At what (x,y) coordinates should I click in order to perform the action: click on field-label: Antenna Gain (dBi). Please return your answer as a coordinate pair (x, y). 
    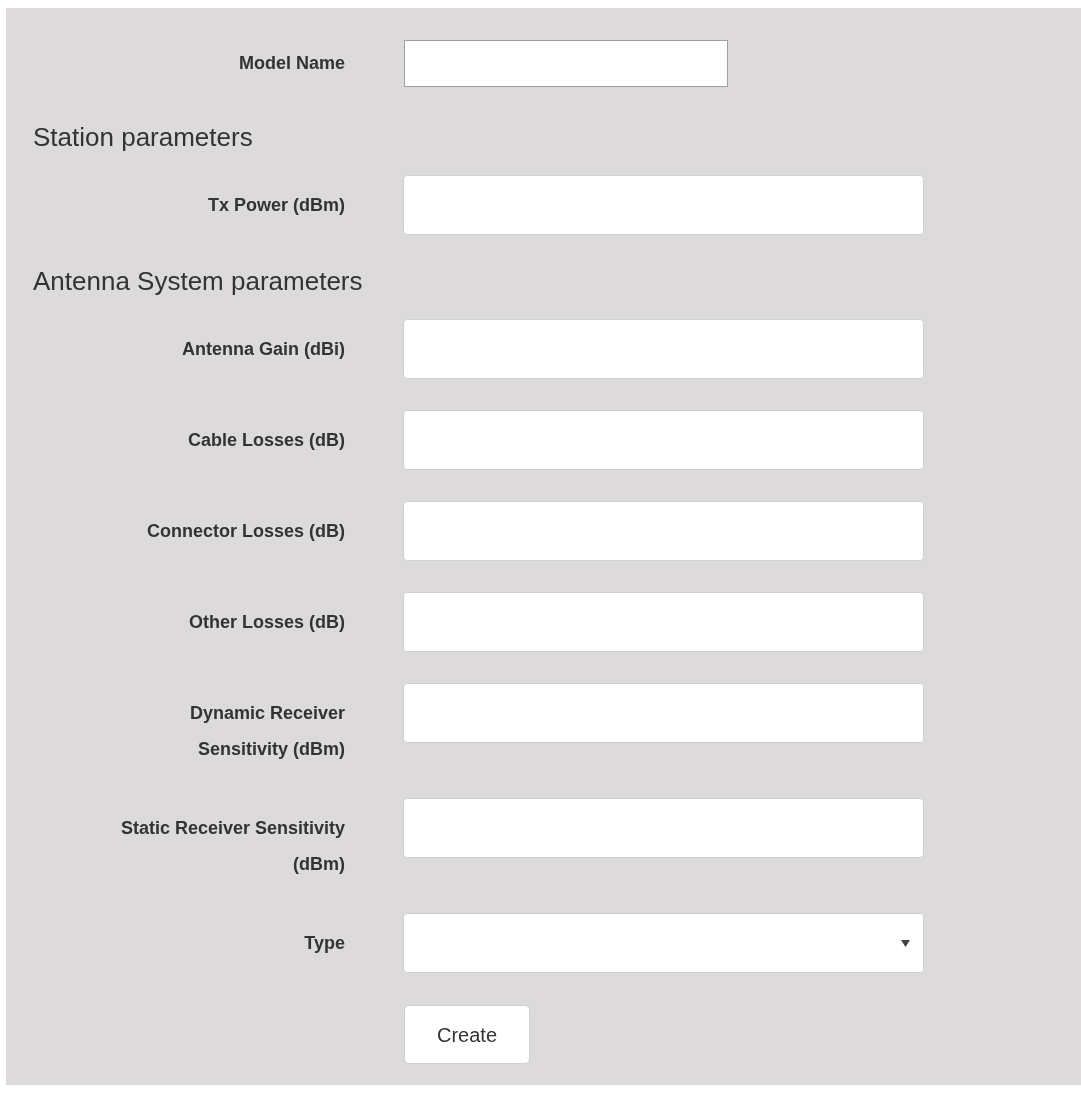
    Looking at the image, I should click on (263, 349).